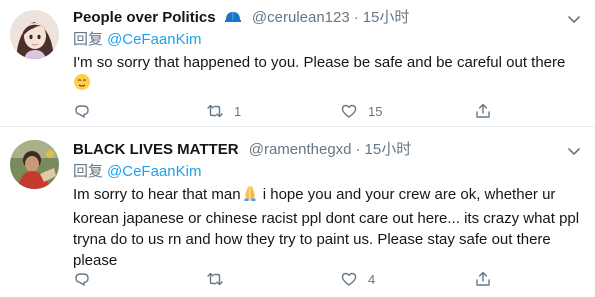  What do you see at coordinates (328, 111) in the screenshot?
I see `tweet-actions: 1 15` at bounding box center [328, 111].